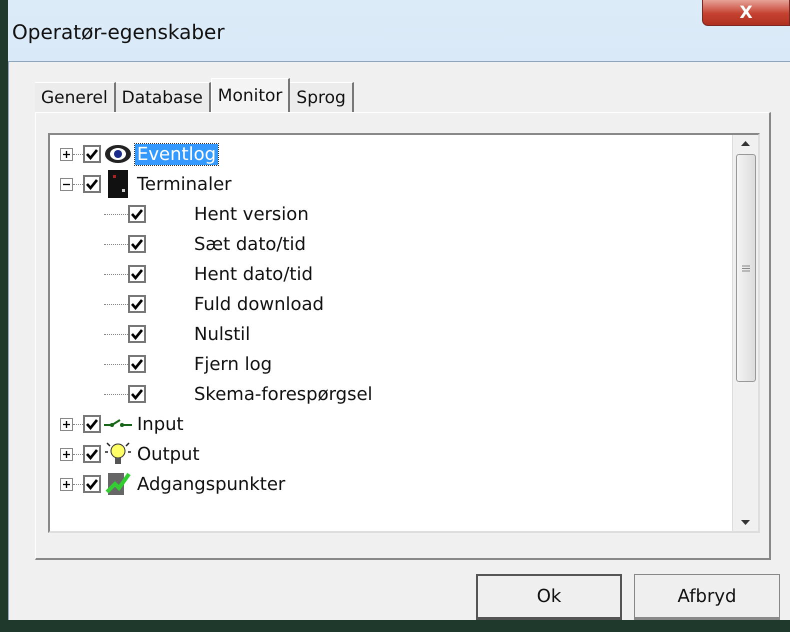  I want to click on cancel-button: Afbryd, so click(707, 597).